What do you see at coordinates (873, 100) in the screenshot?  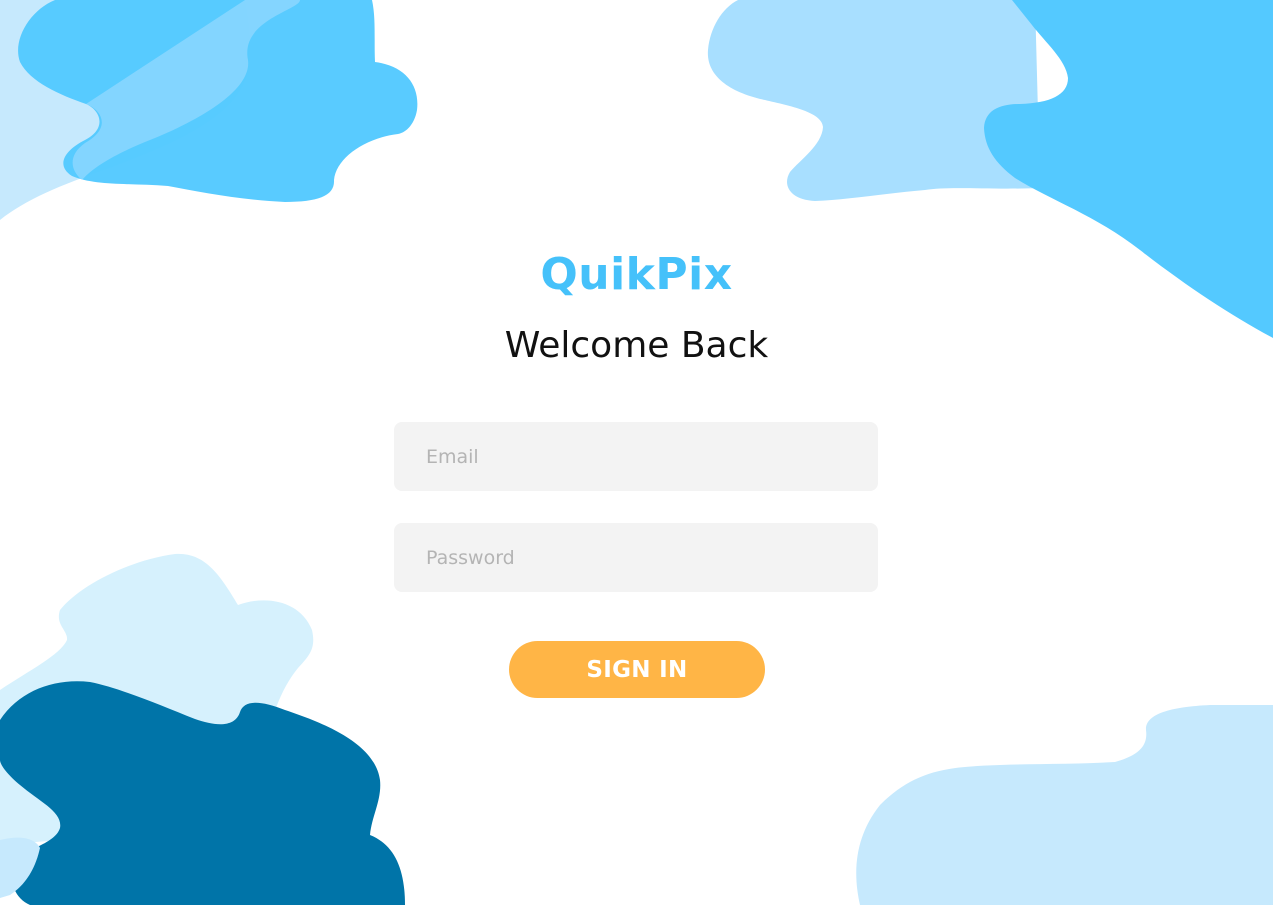 I see `blob-top-right-light` at bounding box center [873, 100].